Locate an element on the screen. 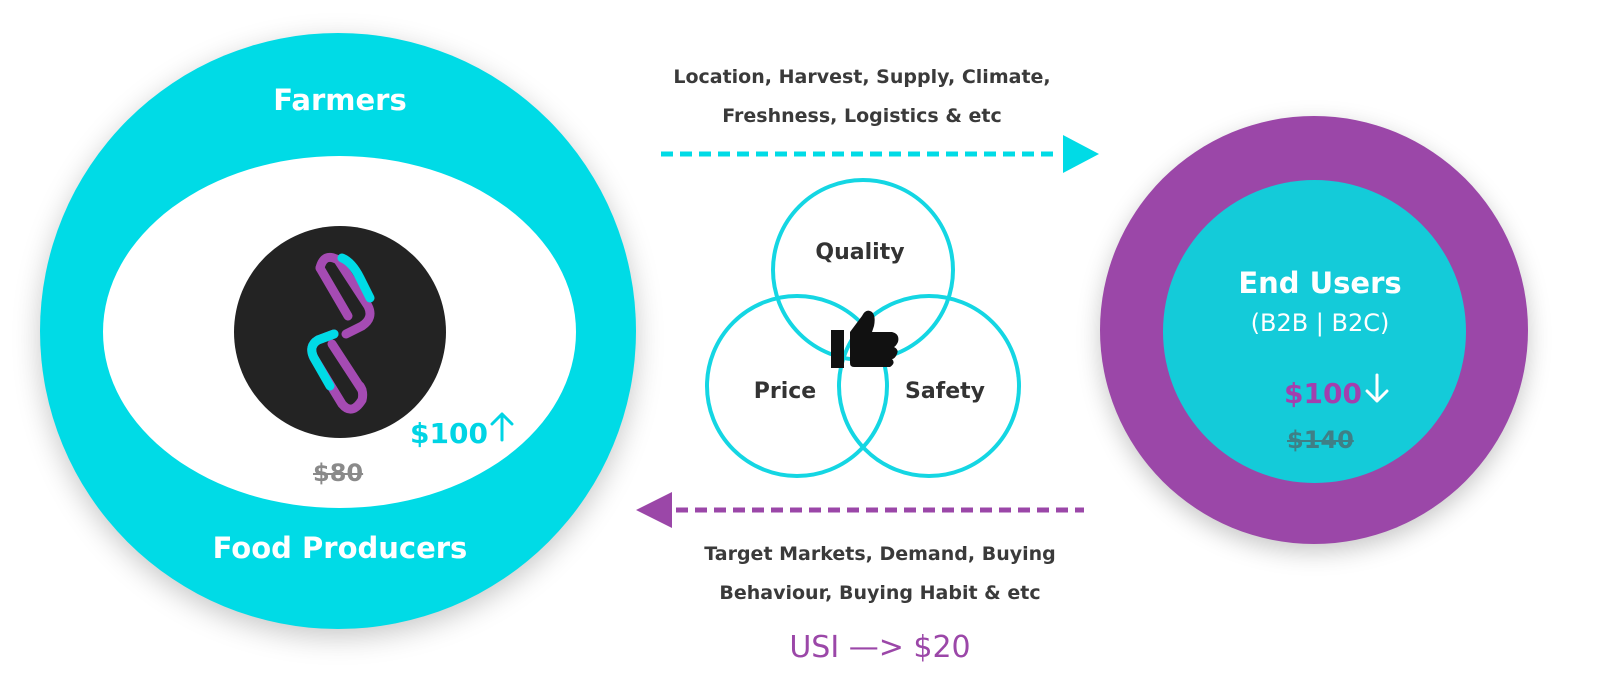  venn-label-price: Price is located at coordinates (785, 391).